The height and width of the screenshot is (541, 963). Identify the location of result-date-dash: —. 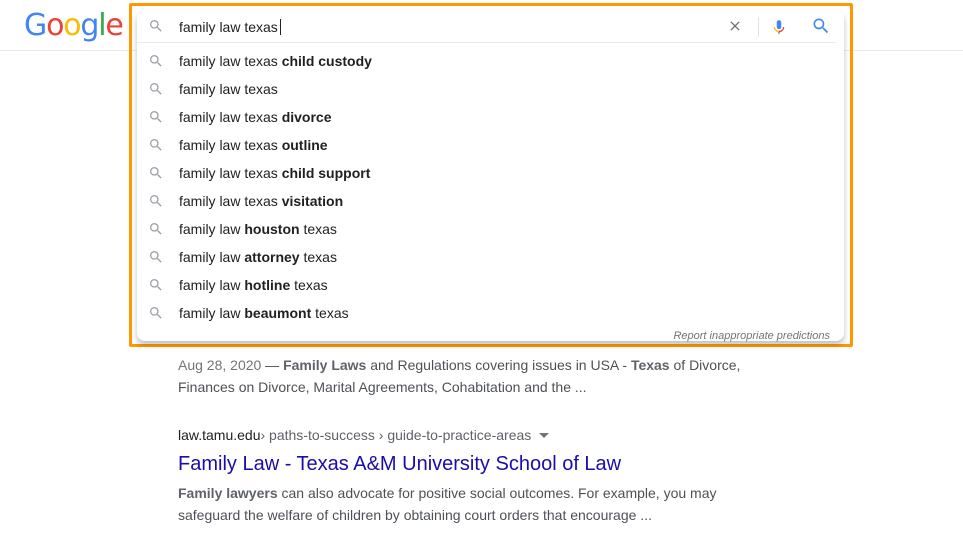
(272, 365).